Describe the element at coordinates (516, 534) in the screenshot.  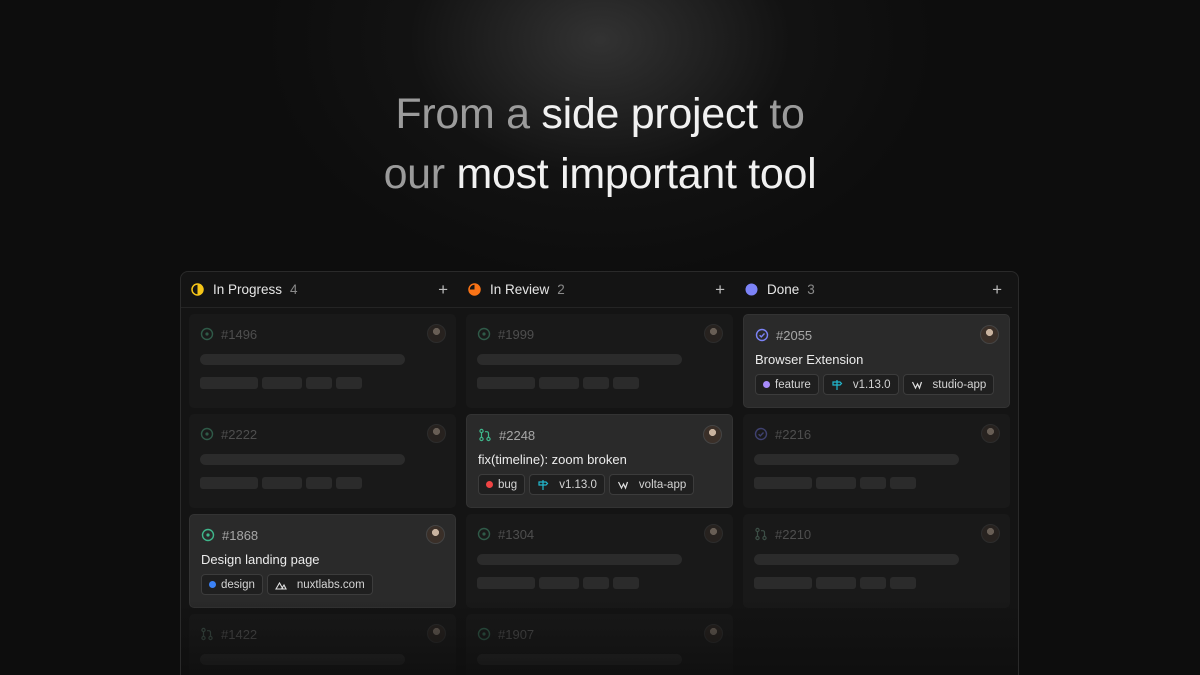
I see `issue-number: #1304` at that location.